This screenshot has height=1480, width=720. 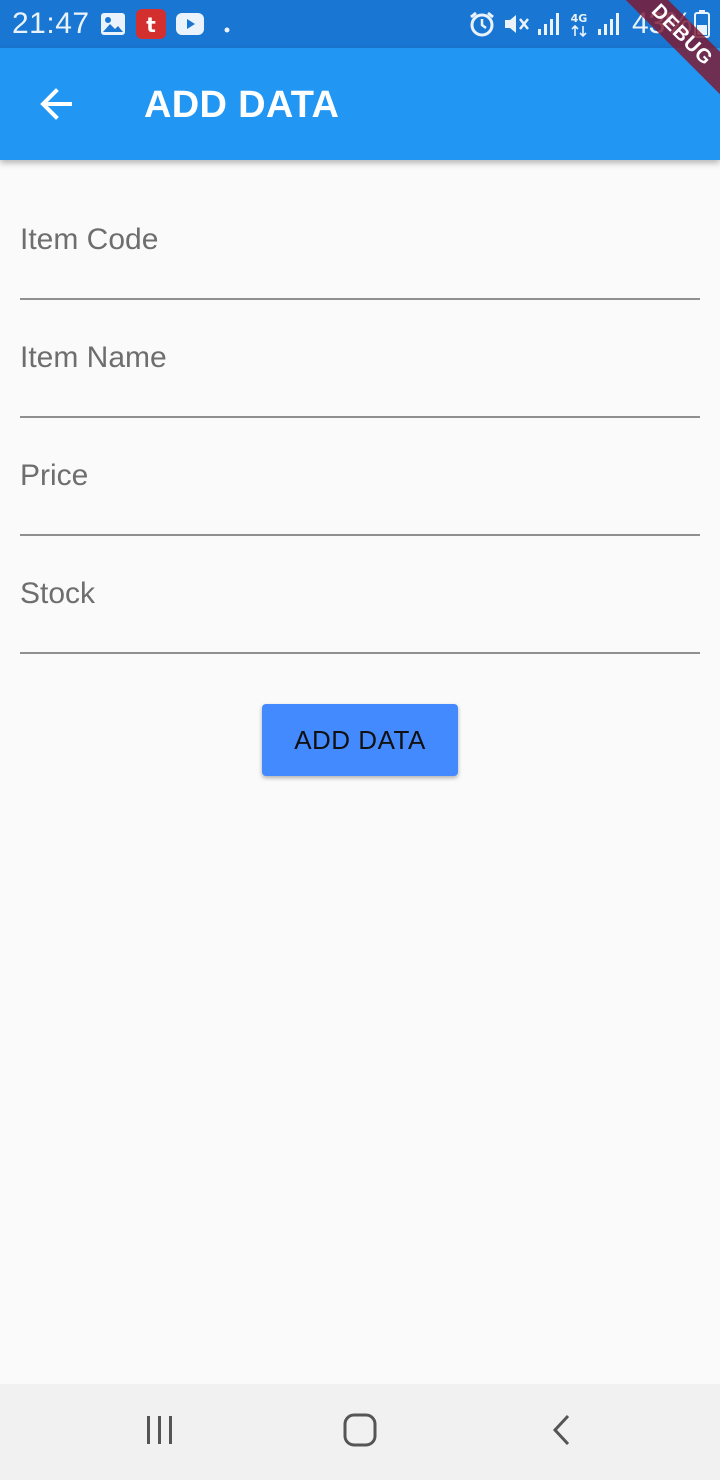 What do you see at coordinates (579, 18) in the screenshot?
I see `svg-text: 4G` at bounding box center [579, 18].